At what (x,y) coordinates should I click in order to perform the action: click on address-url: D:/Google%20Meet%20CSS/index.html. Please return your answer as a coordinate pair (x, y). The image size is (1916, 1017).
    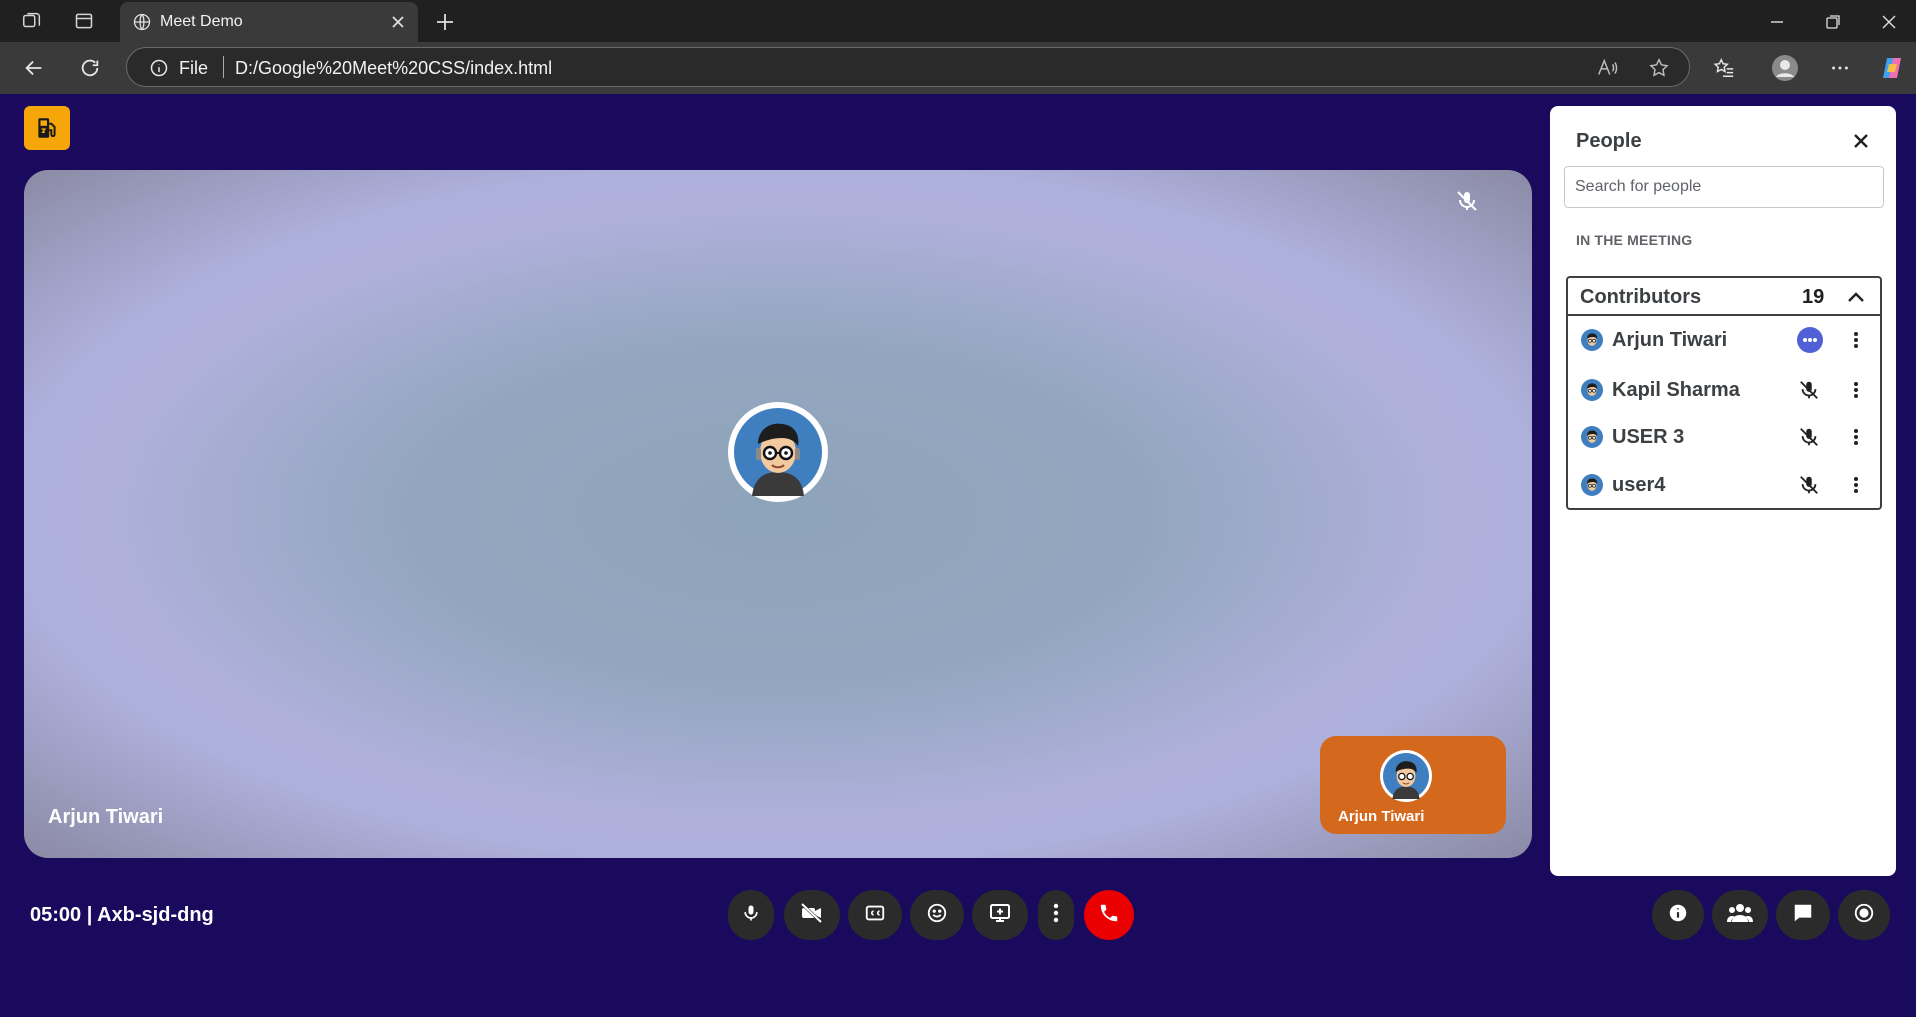
    Looking at the image, I should click on (393, 68).